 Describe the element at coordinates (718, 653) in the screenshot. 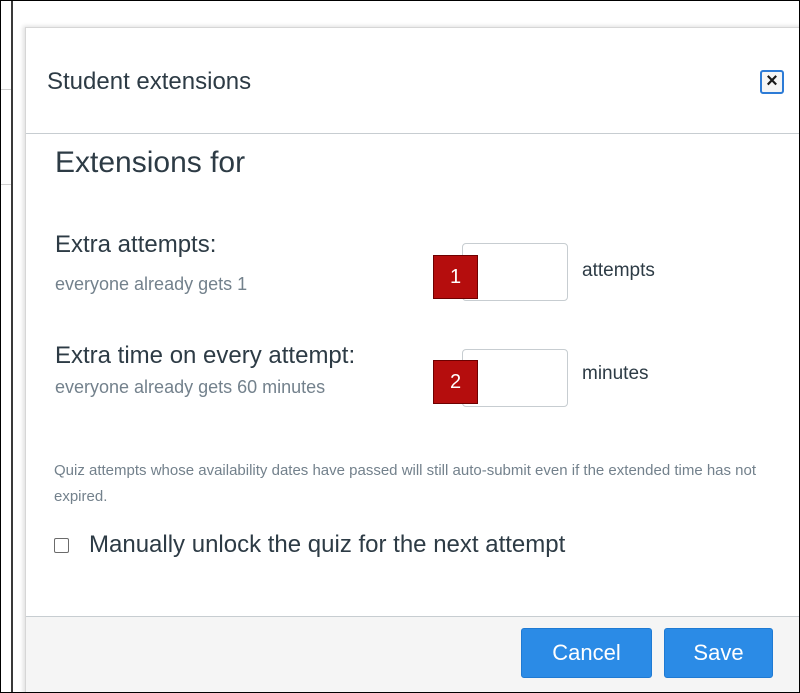

I see `save-button: Save` at that location.